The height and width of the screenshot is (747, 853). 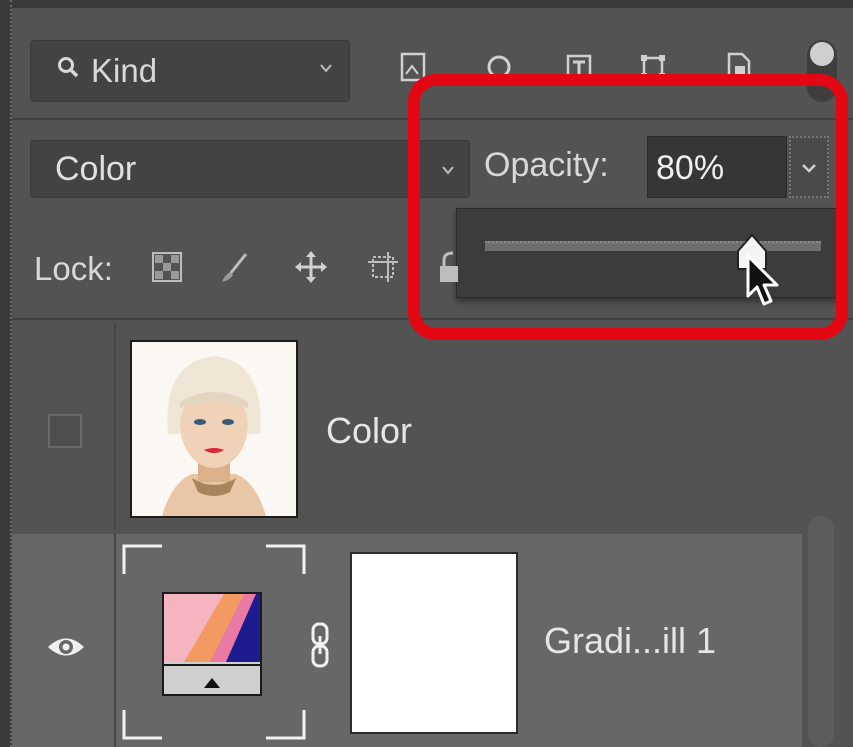 I want to click on lock-transparent-pixels-icon, so click(x=167, y=267).